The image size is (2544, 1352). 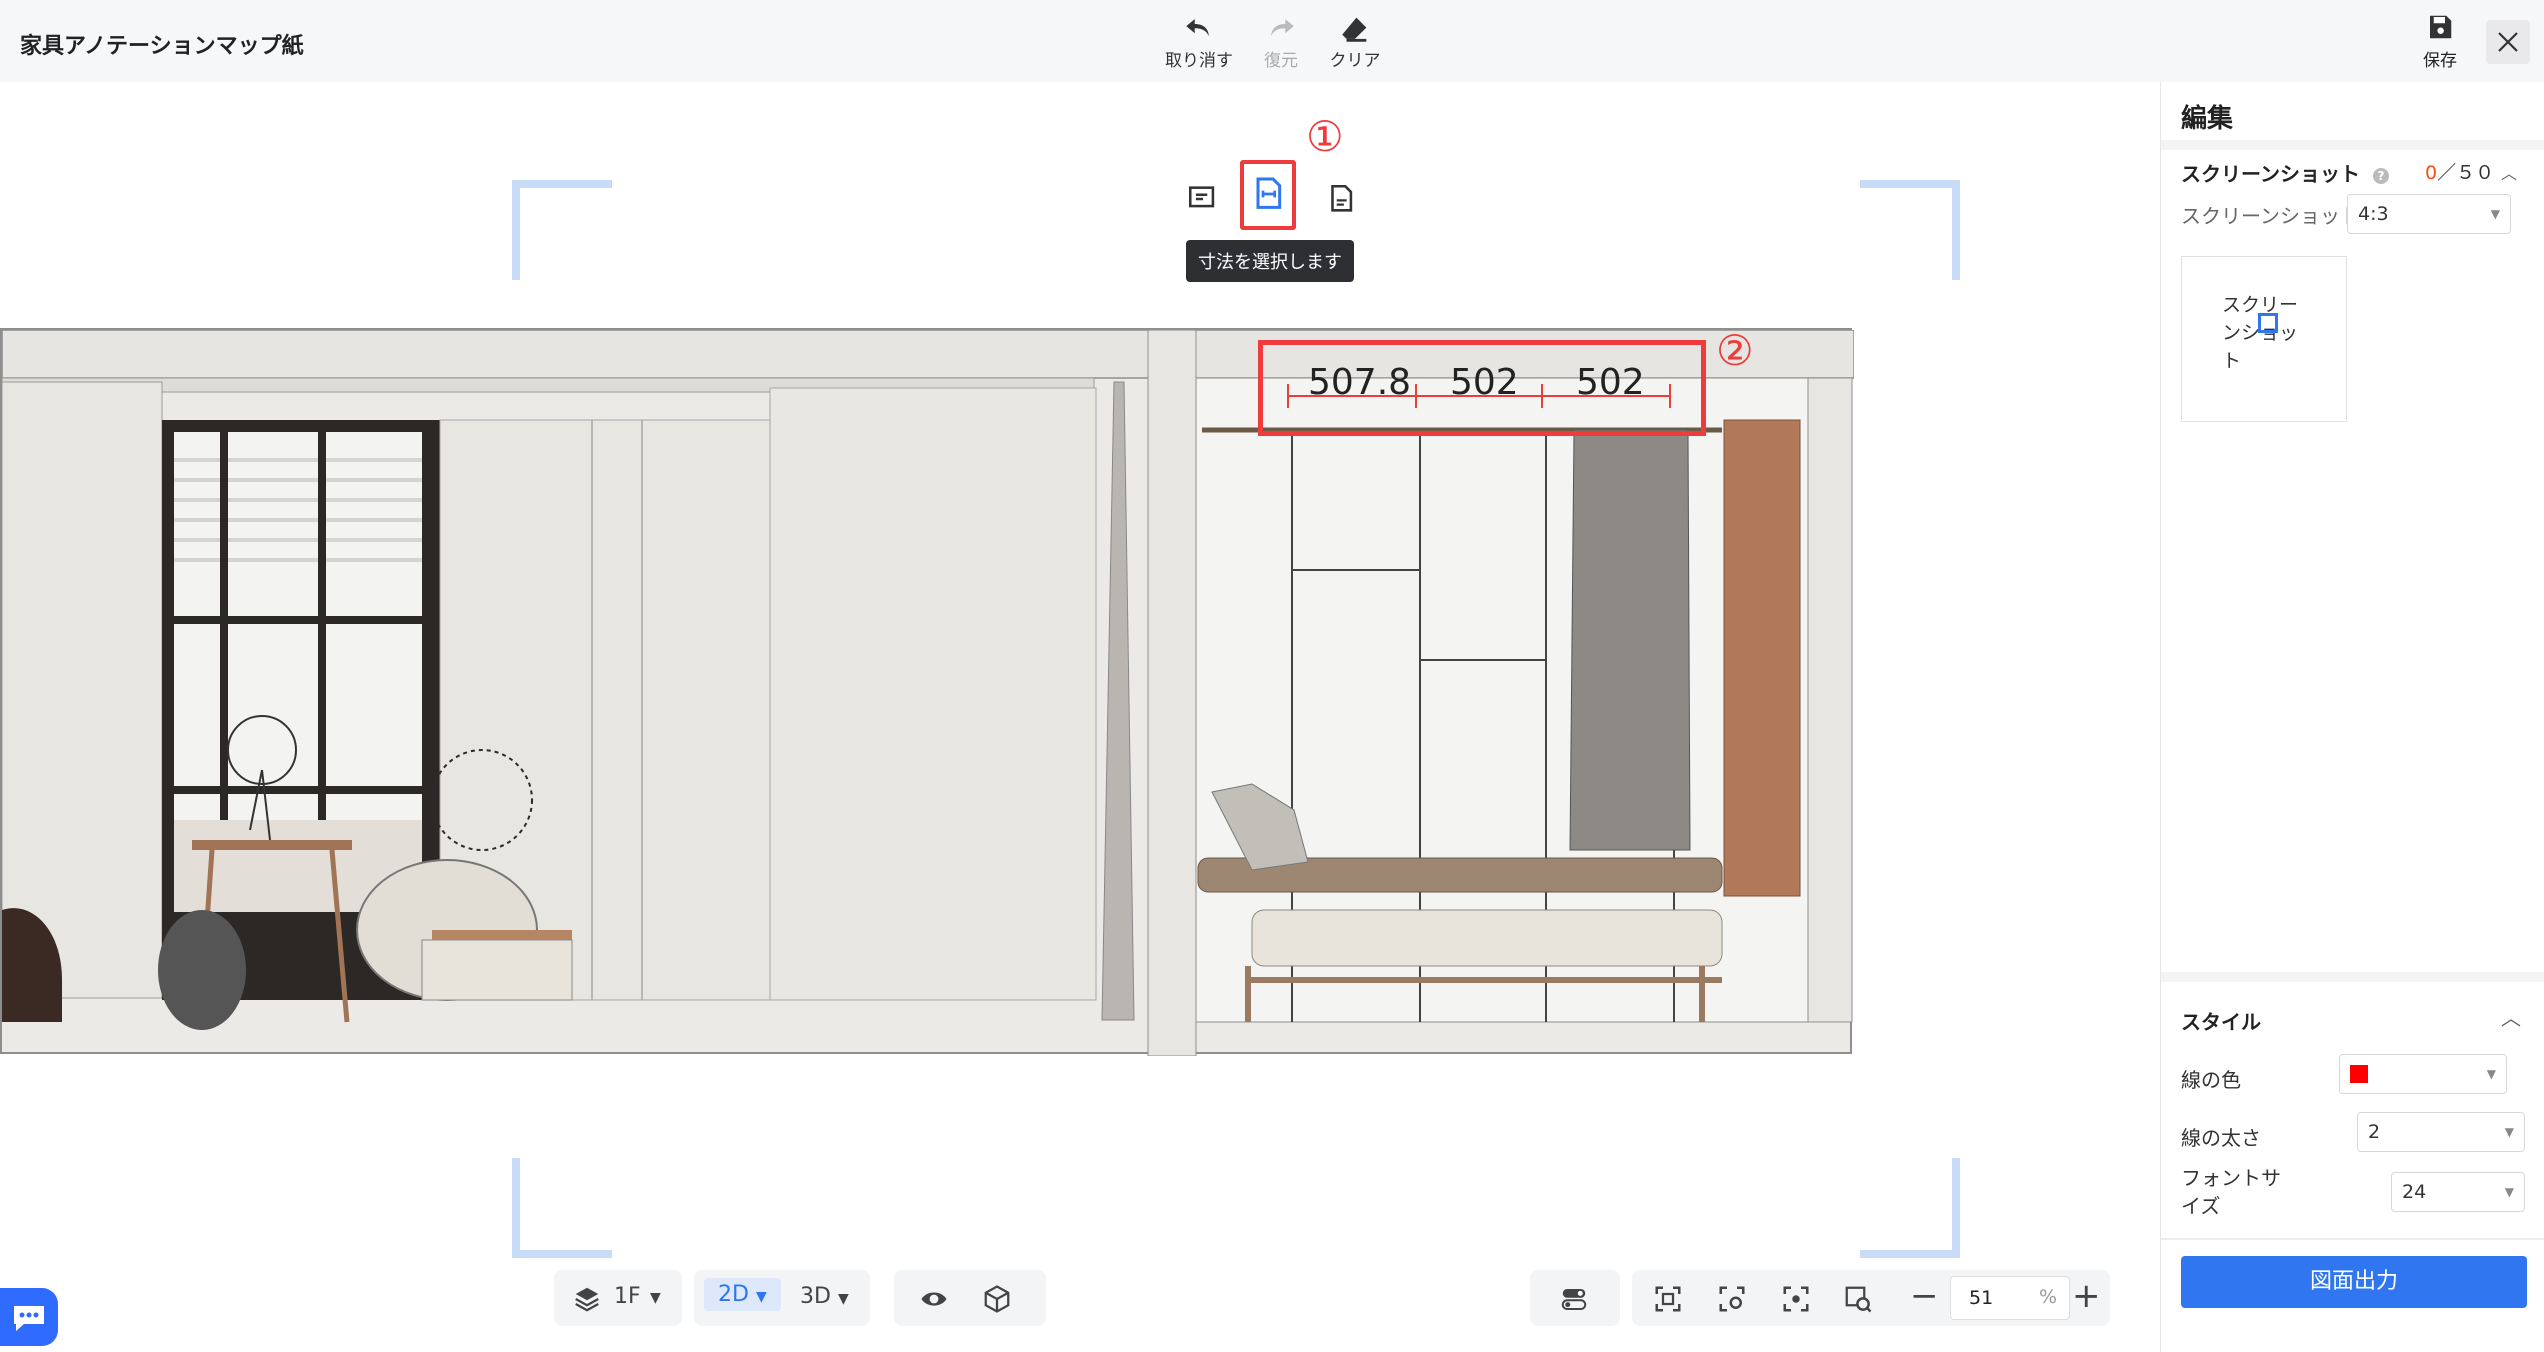 I want to click on ratio-select: 4:3 ▼, so click(x=2429, y=214).